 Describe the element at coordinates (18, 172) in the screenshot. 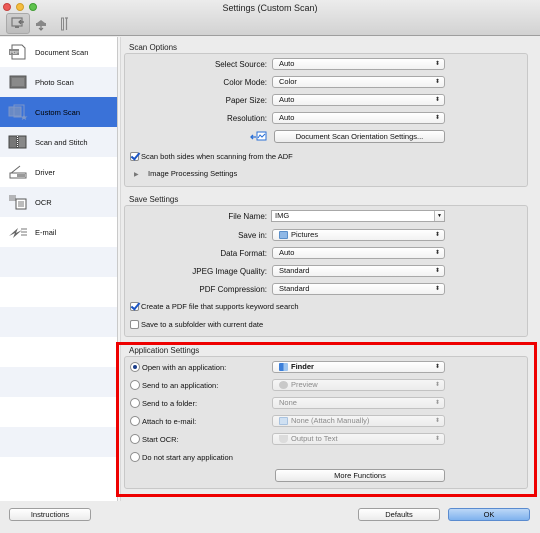

I see `driver-scanner-icon` at that location.